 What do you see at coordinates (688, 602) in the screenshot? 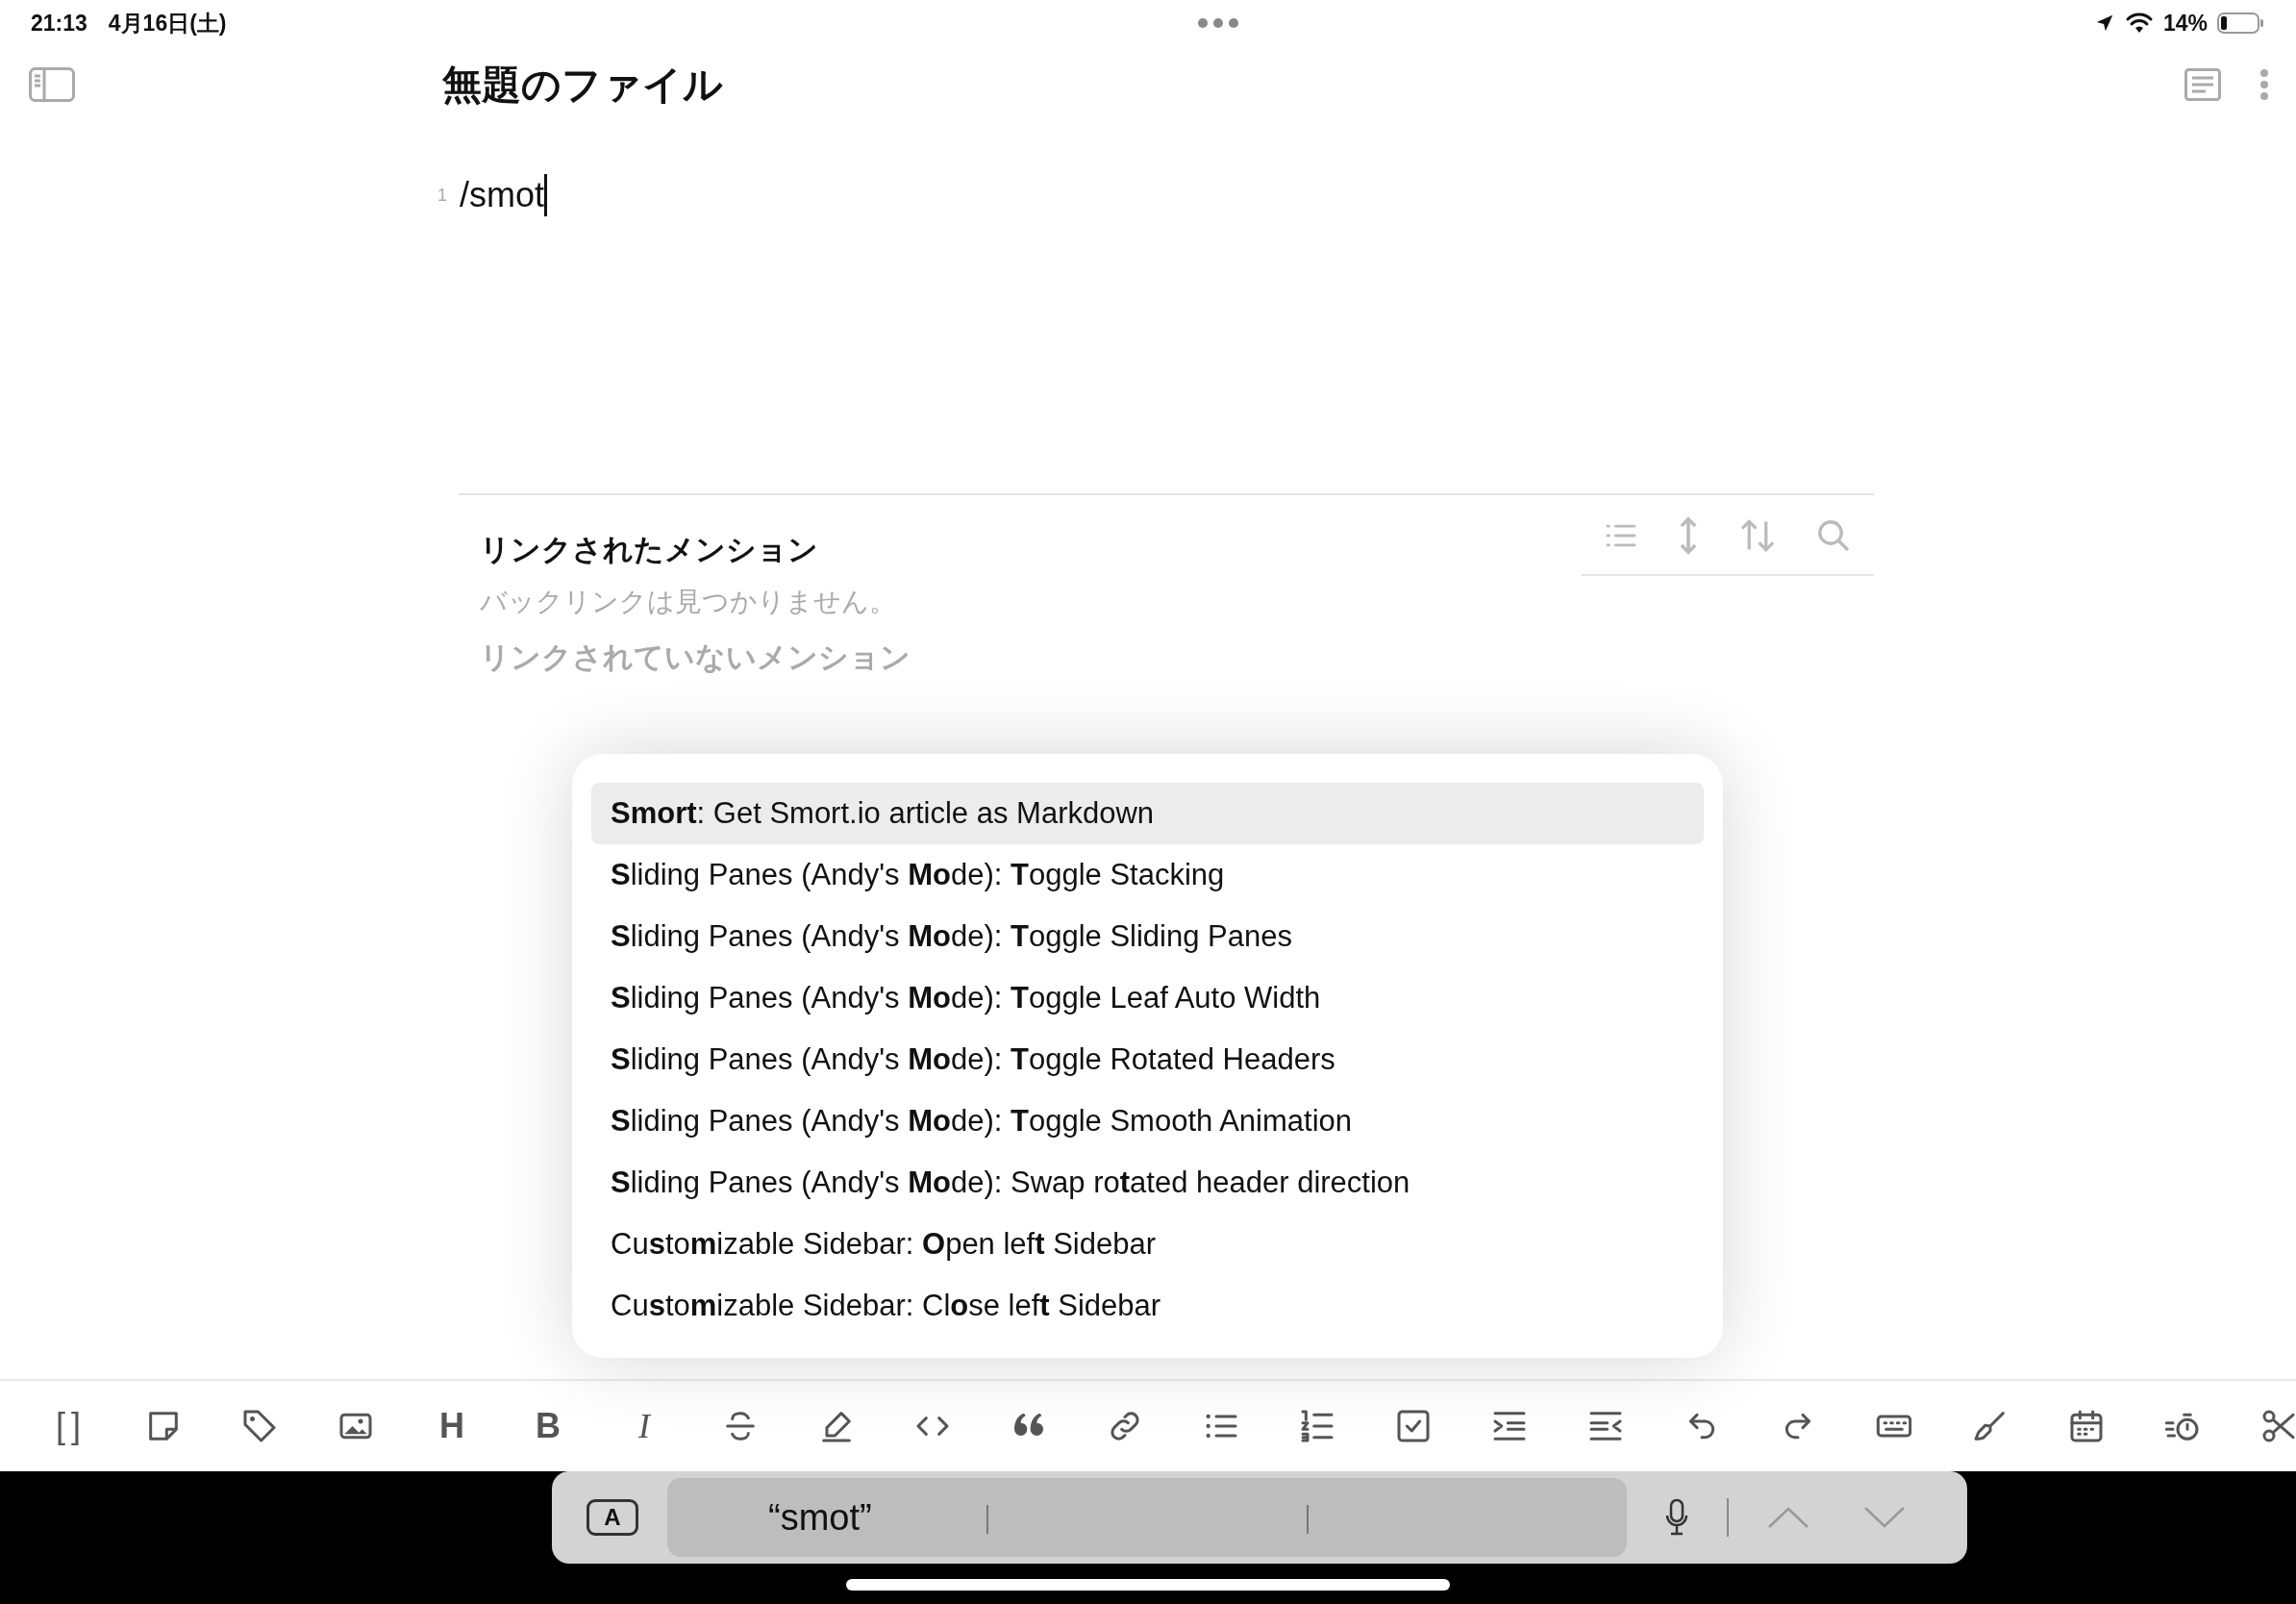
I see `empty-message: バックリンクは見つかりません。` at bounding box center [688, 602].